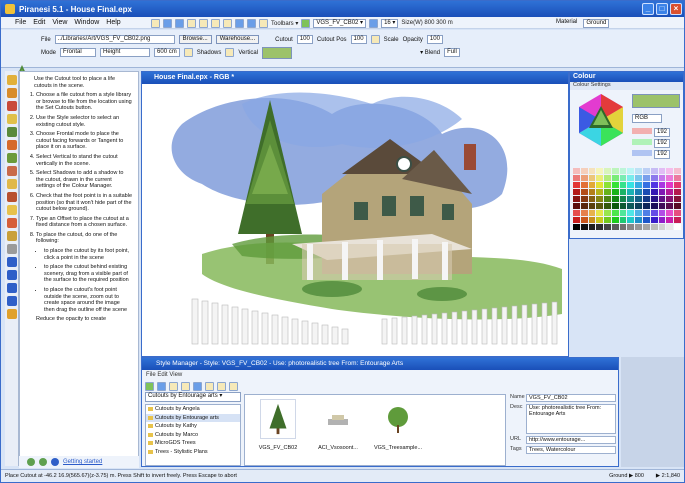 The width and height of the screenshot is (685, 483). Describe the element at coordinates (662, 132) in the screenshot. I see `red-value: 192` at that location.